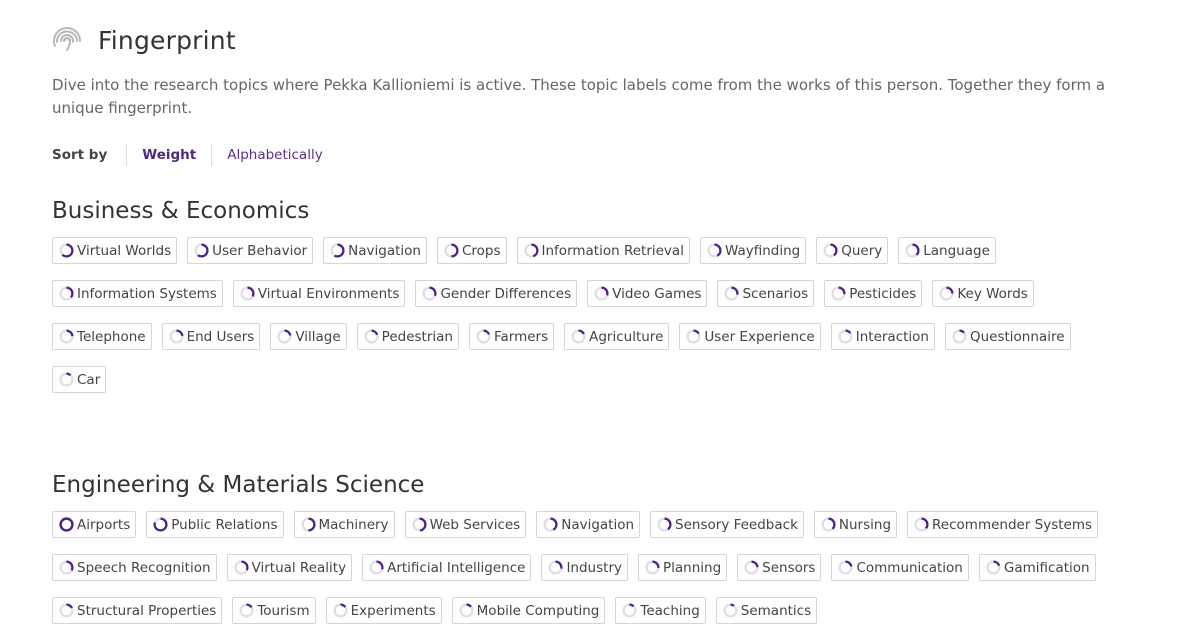 The height and width of the screenshot is (640, 1179). What do you see at coordinates (465, 524) in the screenshot?
I see `topic-chip: Web Services` at bounding box center [465, 524].